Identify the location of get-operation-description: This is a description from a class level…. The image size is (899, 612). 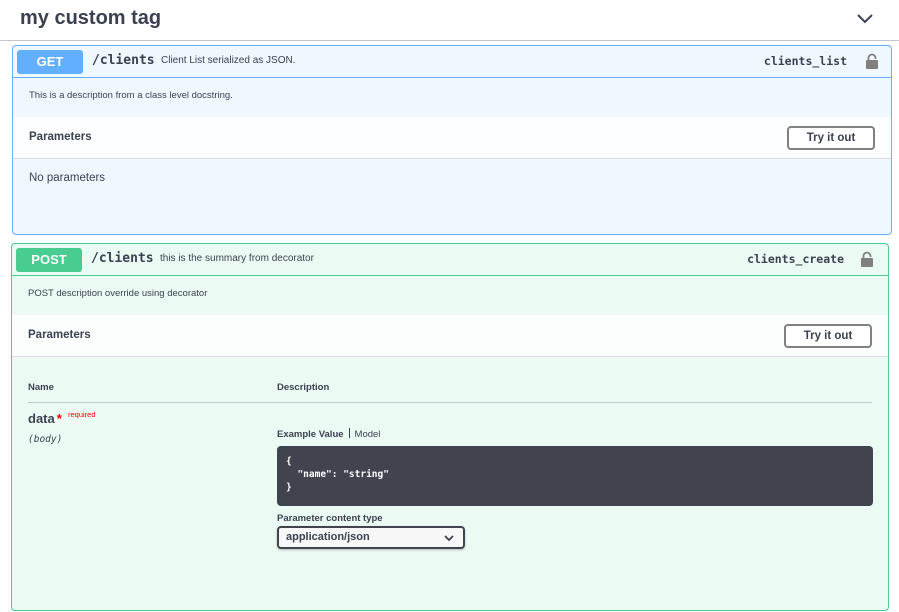
(131, 95).